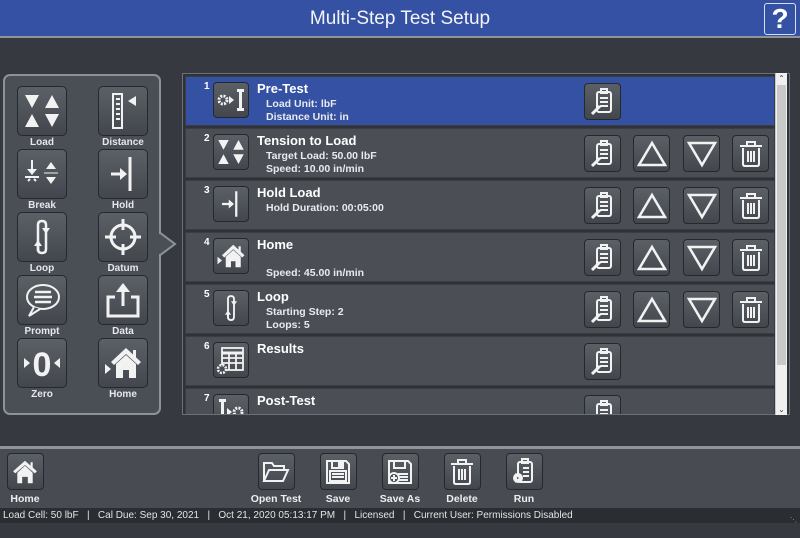  I want to click on step-detail: Hold Duration: 00:05:00, so click(325, 208).